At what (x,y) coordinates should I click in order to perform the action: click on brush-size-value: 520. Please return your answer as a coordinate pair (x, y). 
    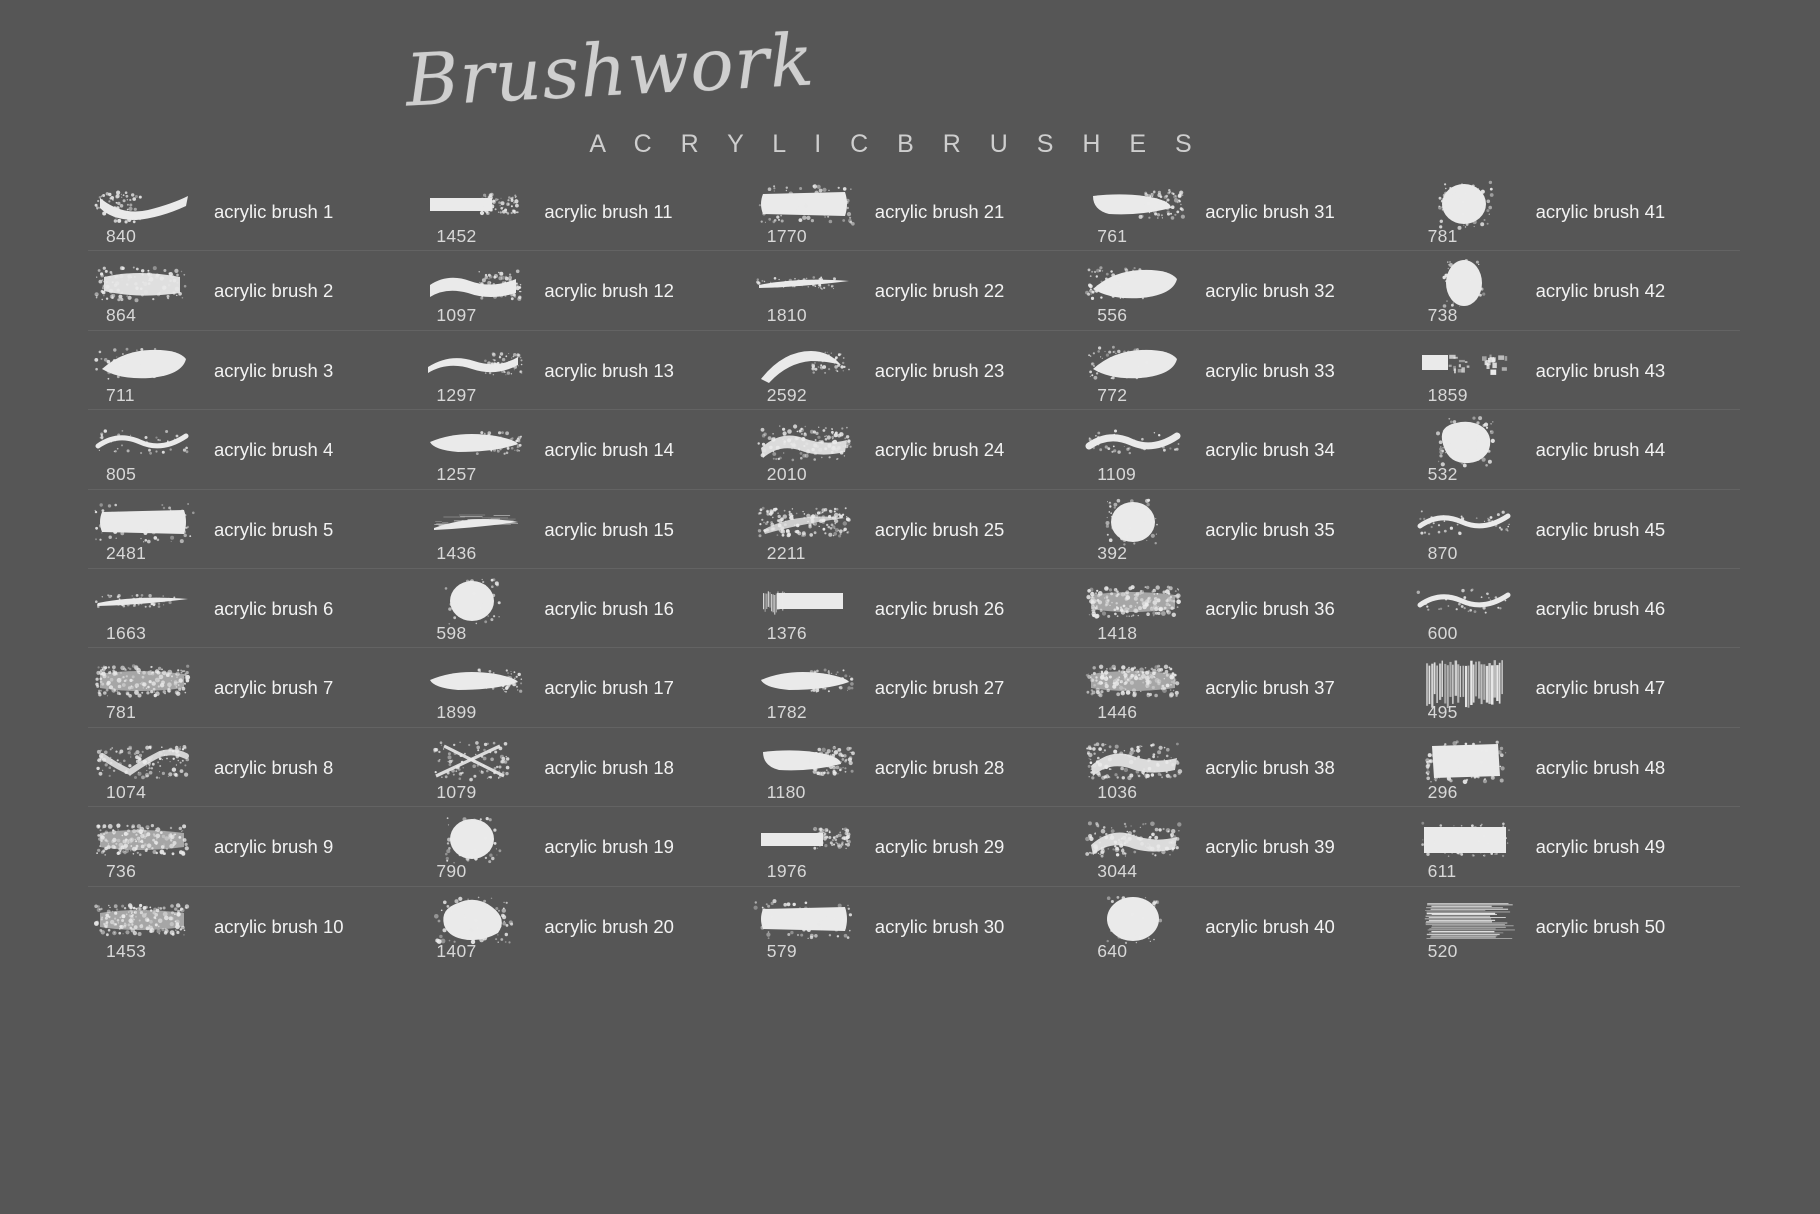
    Looking at the image, I should click on (1442, 951).